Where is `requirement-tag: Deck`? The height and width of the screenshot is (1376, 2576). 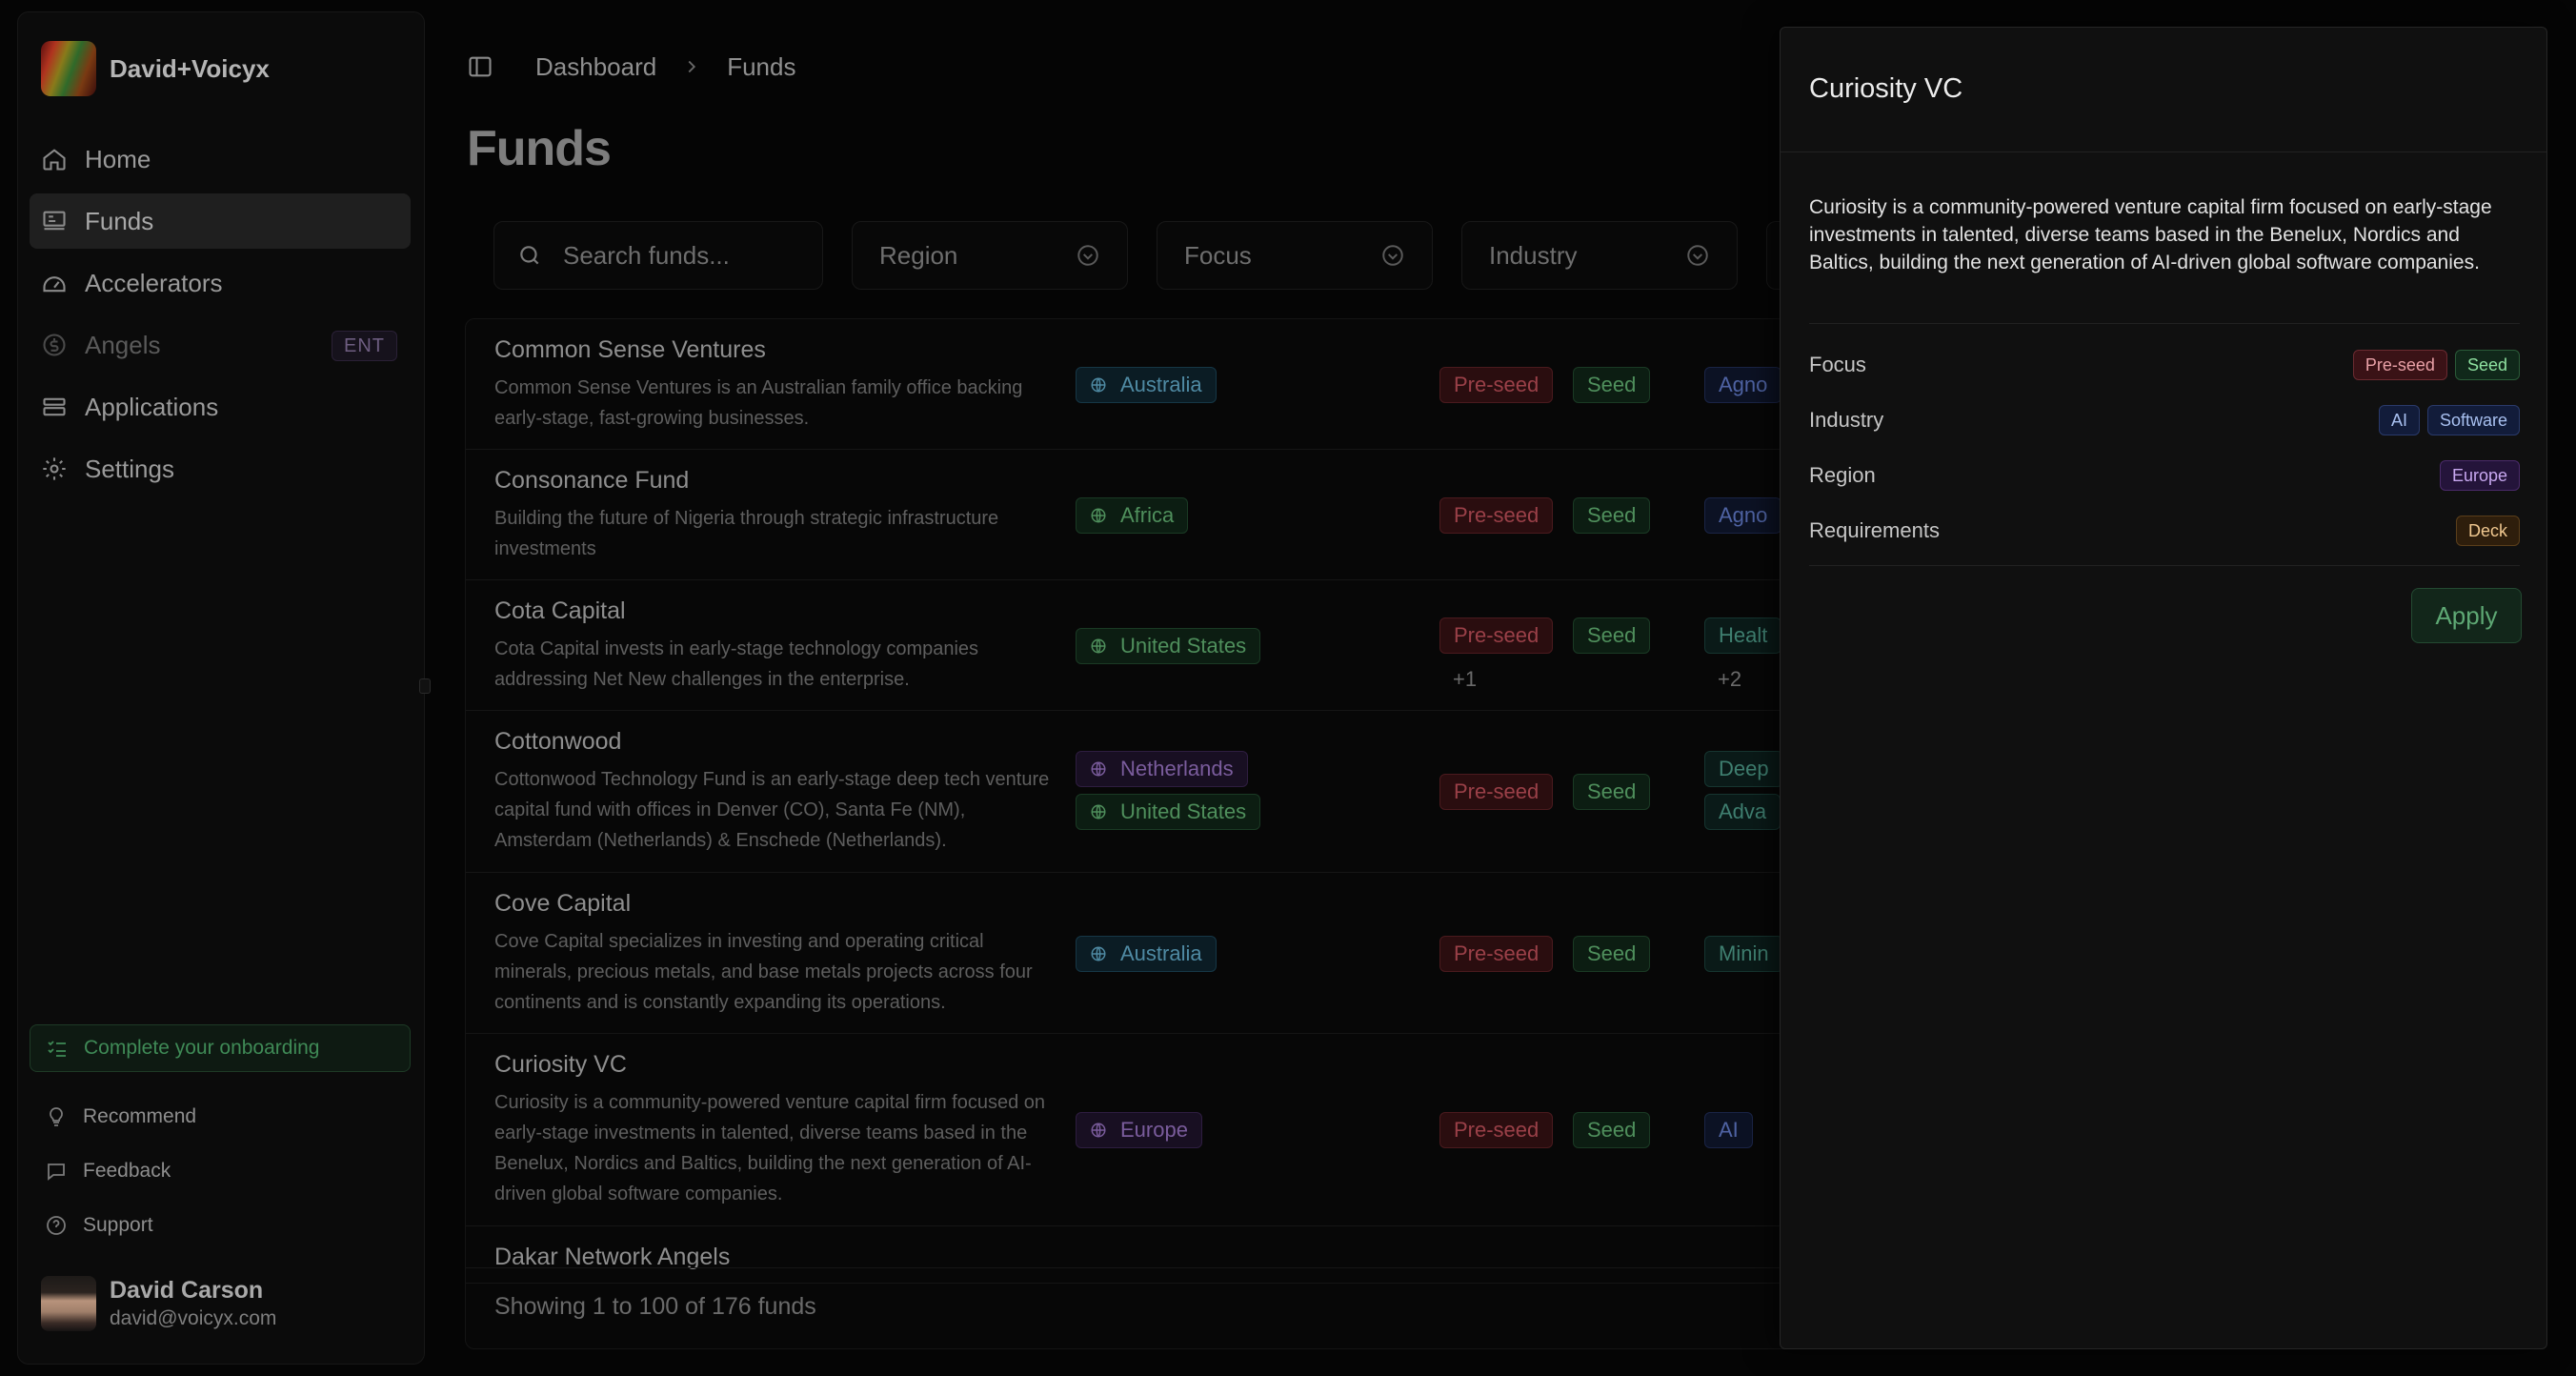 requirement-tag: Deck is located at coordinates (2488, 531).